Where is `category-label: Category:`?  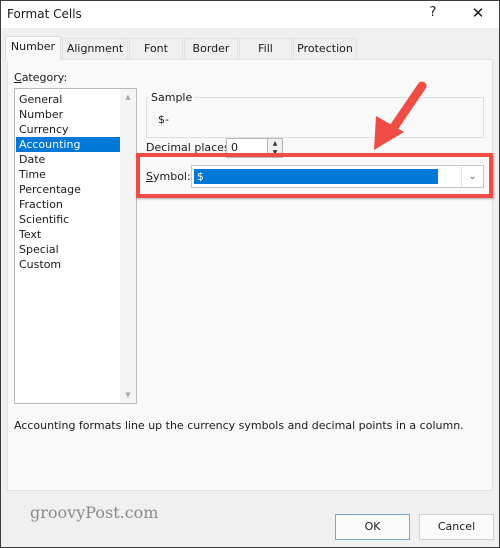 category-label: Category: is located at coordinates (41, 77).